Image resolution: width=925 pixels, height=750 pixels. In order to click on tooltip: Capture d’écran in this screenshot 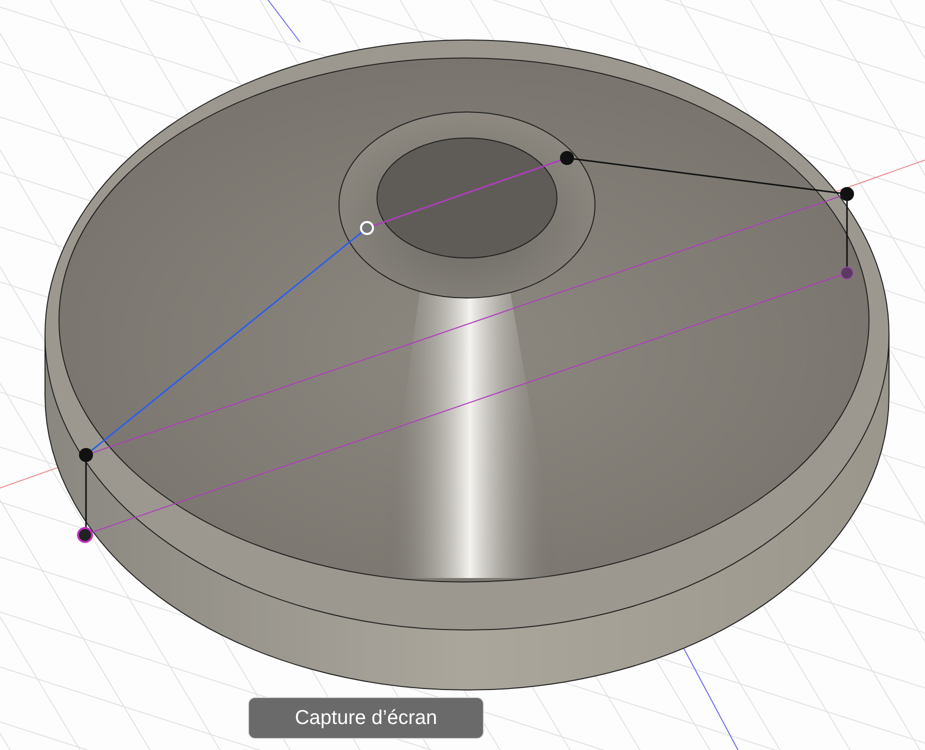, I will do `click(366, 718)`.